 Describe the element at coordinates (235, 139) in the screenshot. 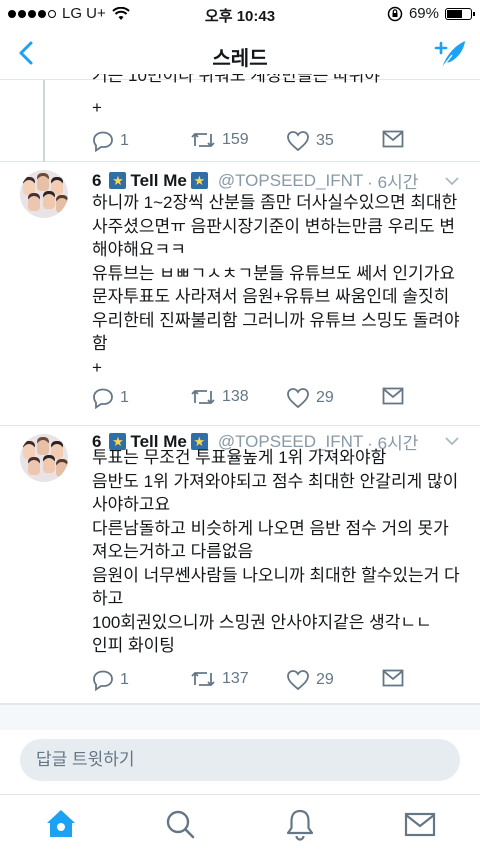

I see `retweet-count: 159` at that location.